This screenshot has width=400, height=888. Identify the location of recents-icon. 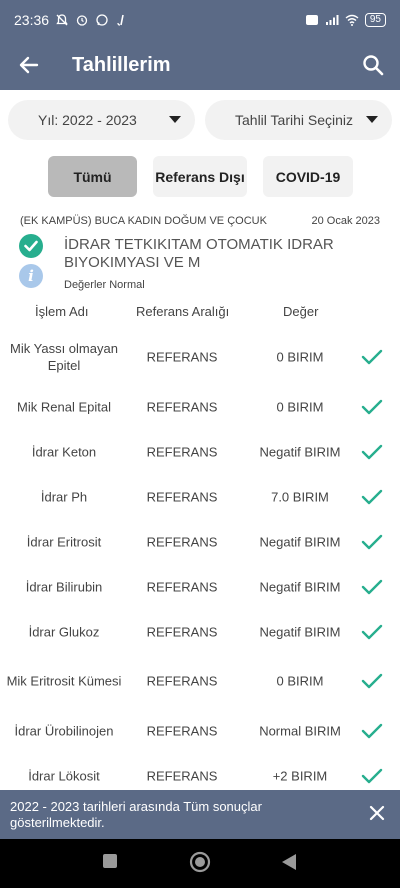
(110, 861).